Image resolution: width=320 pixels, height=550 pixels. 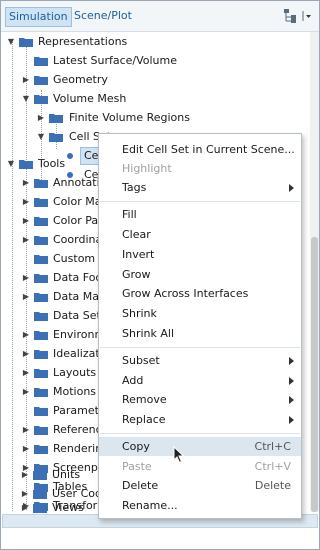 What do you see at coordinates (53, 334) in the screenshot?
I see `tree-item-environments: ▶ Environm` at bounding box center [53, 334].